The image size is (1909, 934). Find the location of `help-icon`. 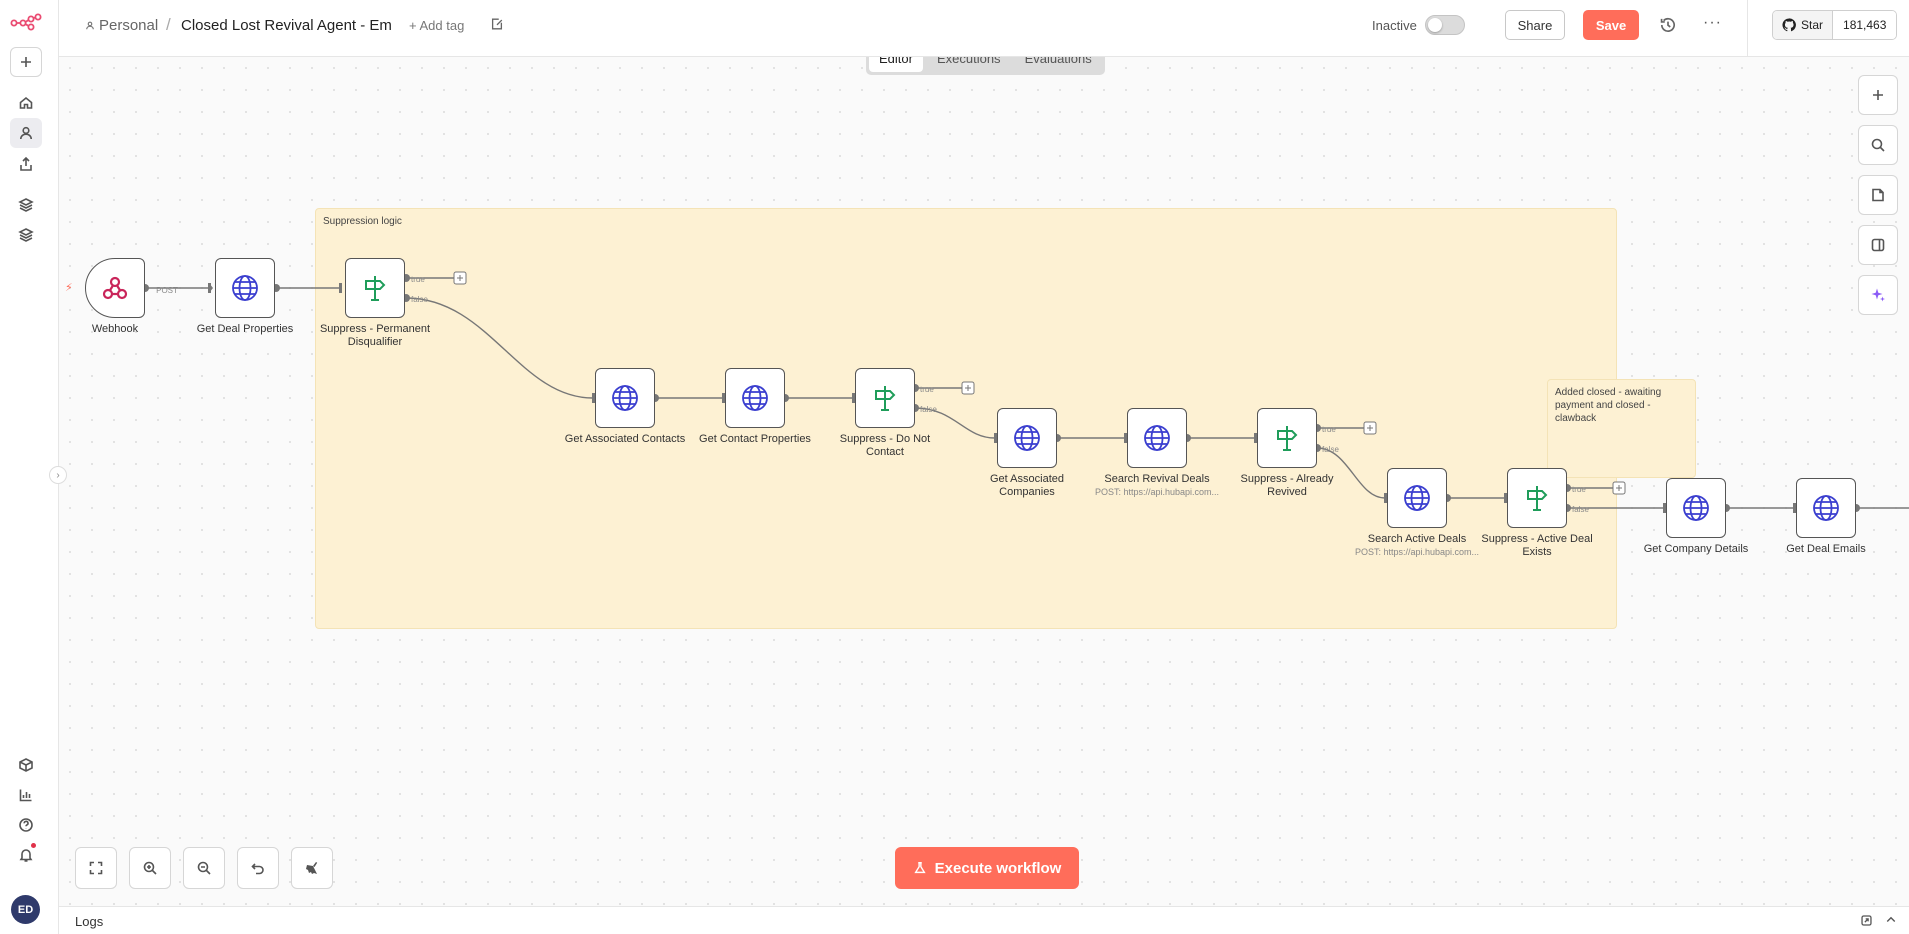

help-icon is located at coordinates (26, 825).